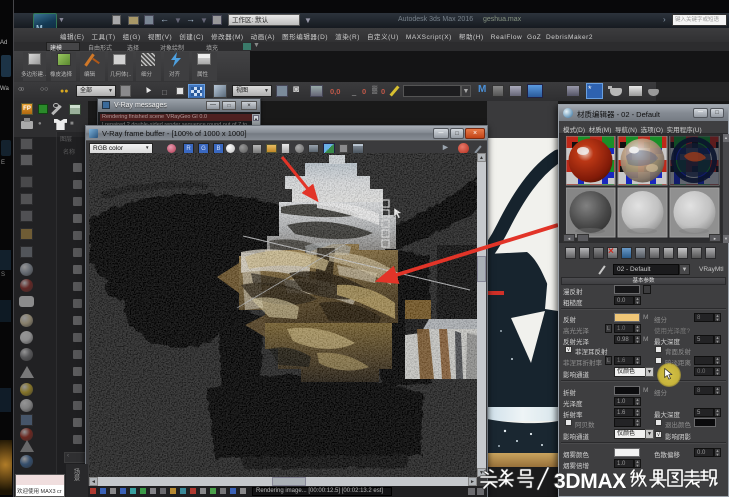  What do you see at coordinates (590, 481) in the screenshot?
I see `svg-text: 3DMAX` at bounding box center [590, 481].